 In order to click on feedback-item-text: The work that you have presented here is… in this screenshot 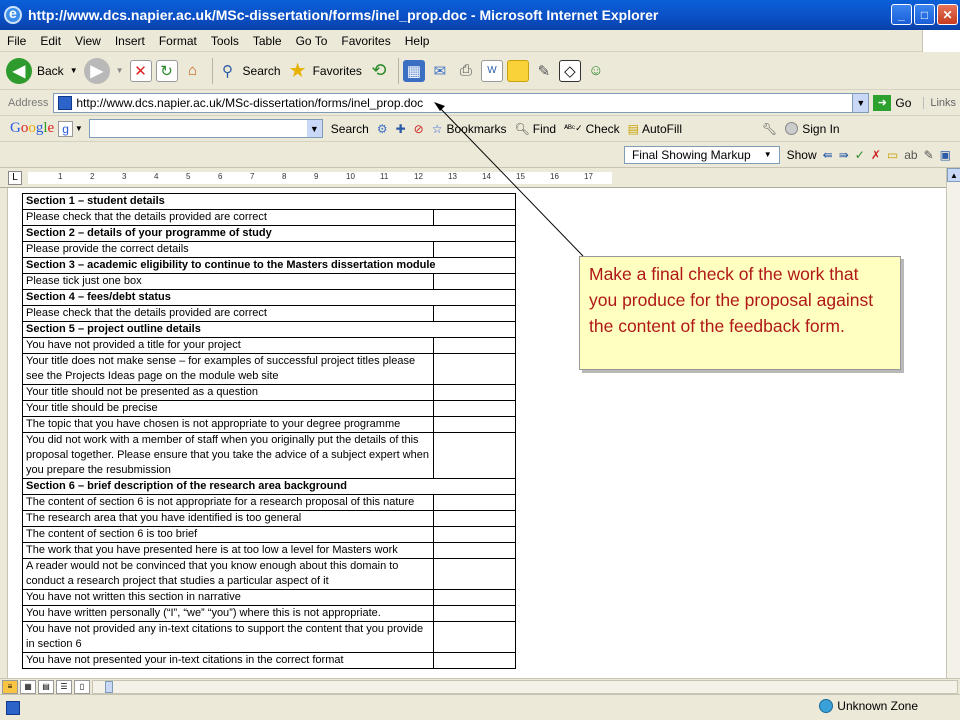, I will do `click(228, 550)`.